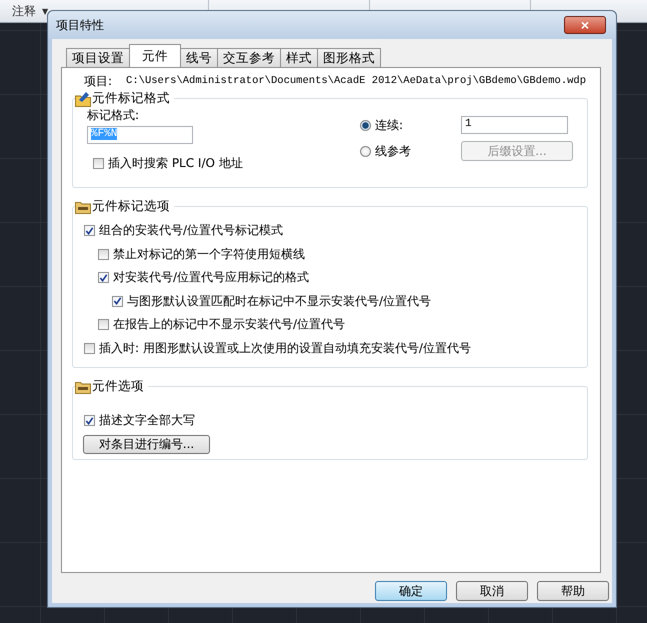 Image resolution: width=647 pixels, height=623 pixels. Describe the element at coordinates (80, 25) in the screenshot. I see `window-title: 项目特性` at that location.